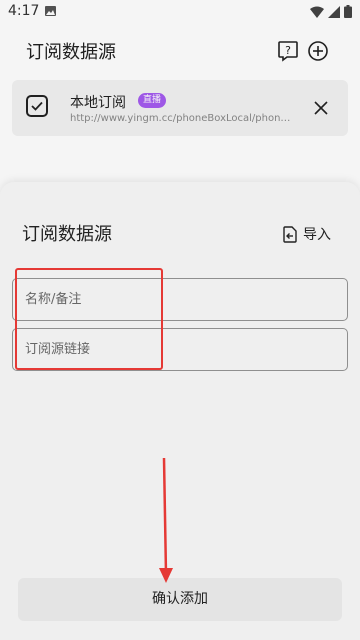  Describe the element at coordinates (317, 235) in the screenshot. I see `import-label: 导入` at that location.